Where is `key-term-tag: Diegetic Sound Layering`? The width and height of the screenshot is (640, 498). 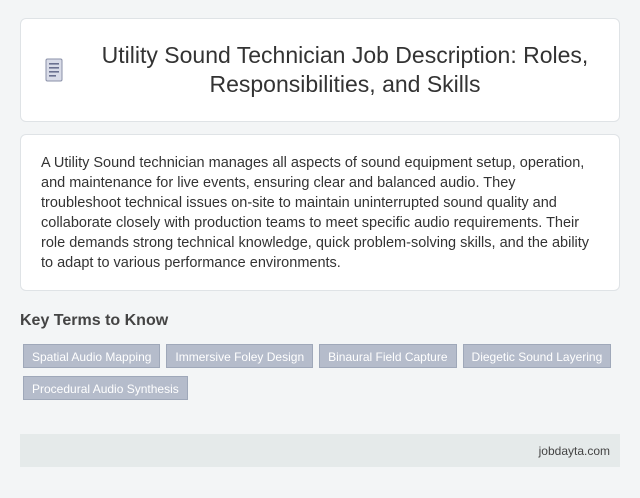 key-term-tag: Diegetic Sound Layering is located at coordinates (537, 356).